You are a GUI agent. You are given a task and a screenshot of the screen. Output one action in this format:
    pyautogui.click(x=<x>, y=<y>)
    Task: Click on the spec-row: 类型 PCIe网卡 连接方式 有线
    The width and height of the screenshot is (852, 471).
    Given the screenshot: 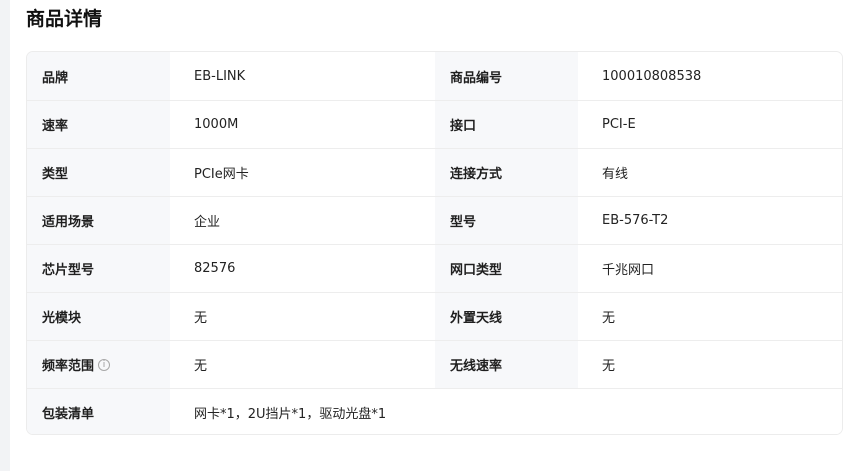 What is the action you would take?
    pyautogui.click(x=434, y=172)
    